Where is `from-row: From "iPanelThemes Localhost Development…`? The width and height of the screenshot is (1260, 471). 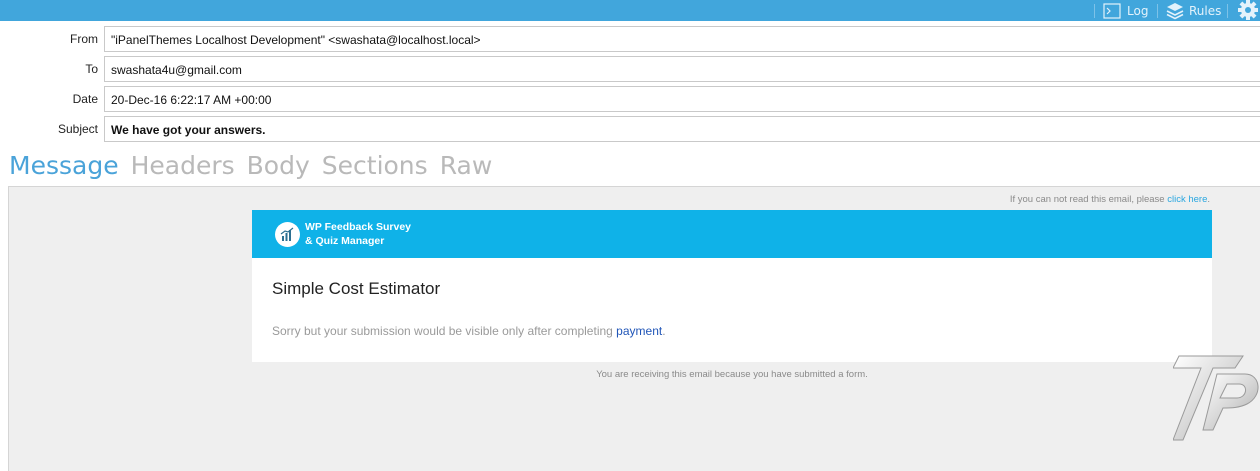 from-row: From "iPanelThemes Localhost Development… is located at coordinates (630, 39).